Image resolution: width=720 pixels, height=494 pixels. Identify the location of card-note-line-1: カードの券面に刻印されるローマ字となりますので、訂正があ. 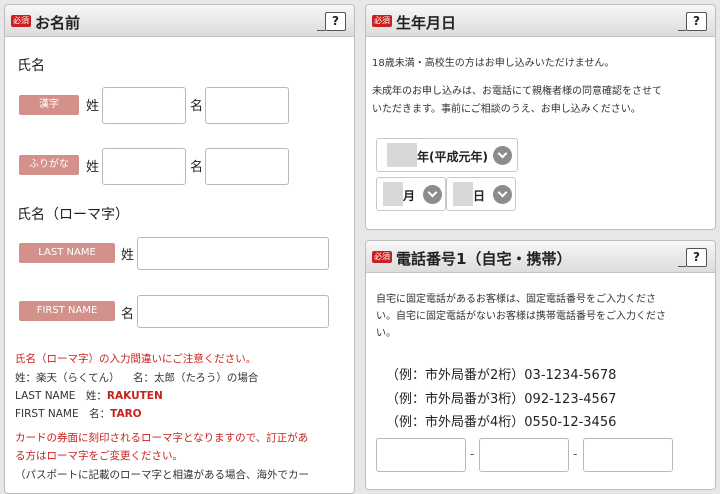
(162, 438).